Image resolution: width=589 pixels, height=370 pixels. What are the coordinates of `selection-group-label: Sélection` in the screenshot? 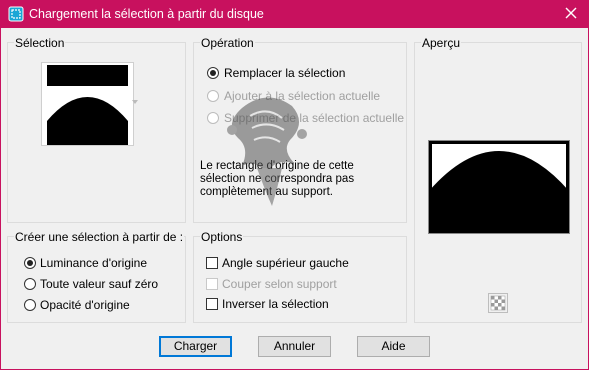 It's located at (40, 43).